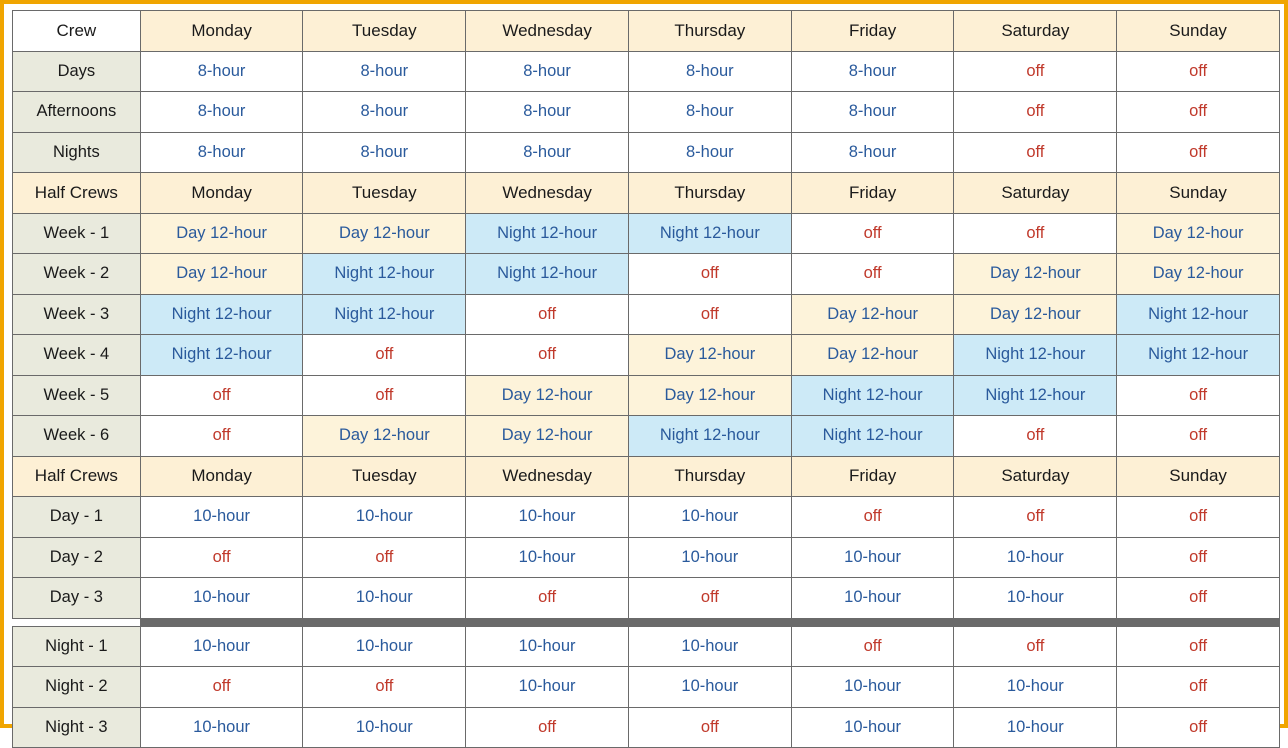  Describe the element at coordinates (76, 517) in the screenshot. I see `row-label: Day - 1` at that location.